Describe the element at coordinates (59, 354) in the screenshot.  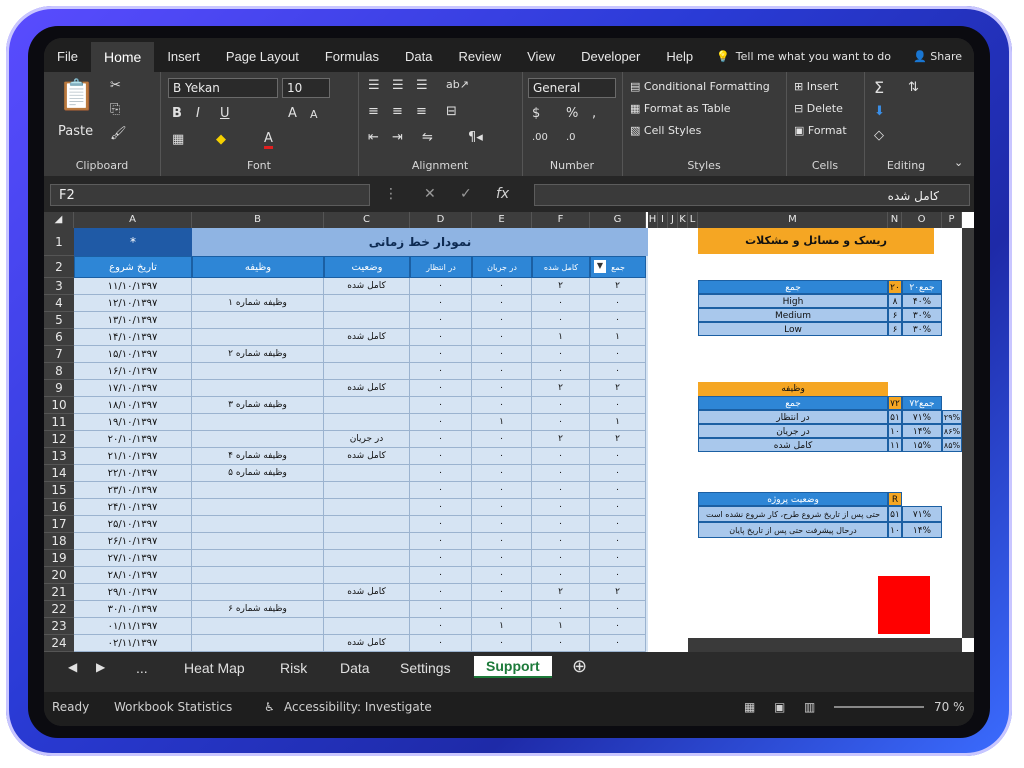
I see `row-header-7: 7` at that location.